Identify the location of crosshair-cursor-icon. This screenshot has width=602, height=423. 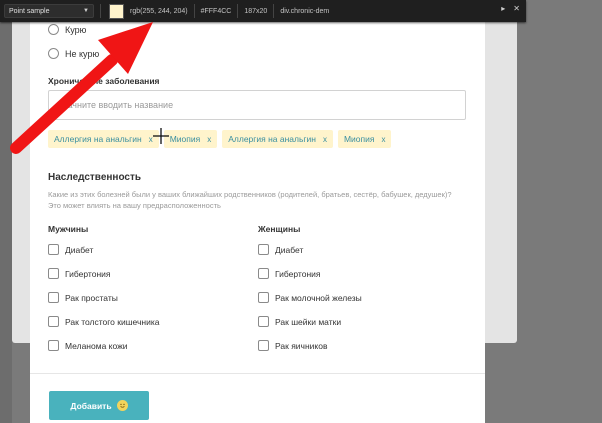
(161, 136).